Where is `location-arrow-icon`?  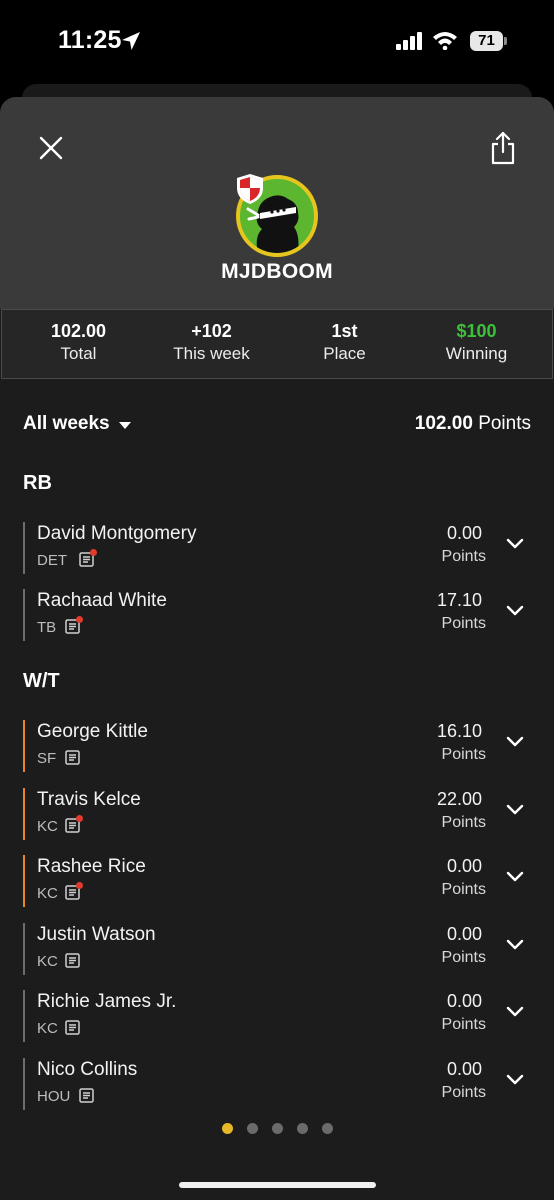 location-arrow-icon is located at coordinates (131, 41).